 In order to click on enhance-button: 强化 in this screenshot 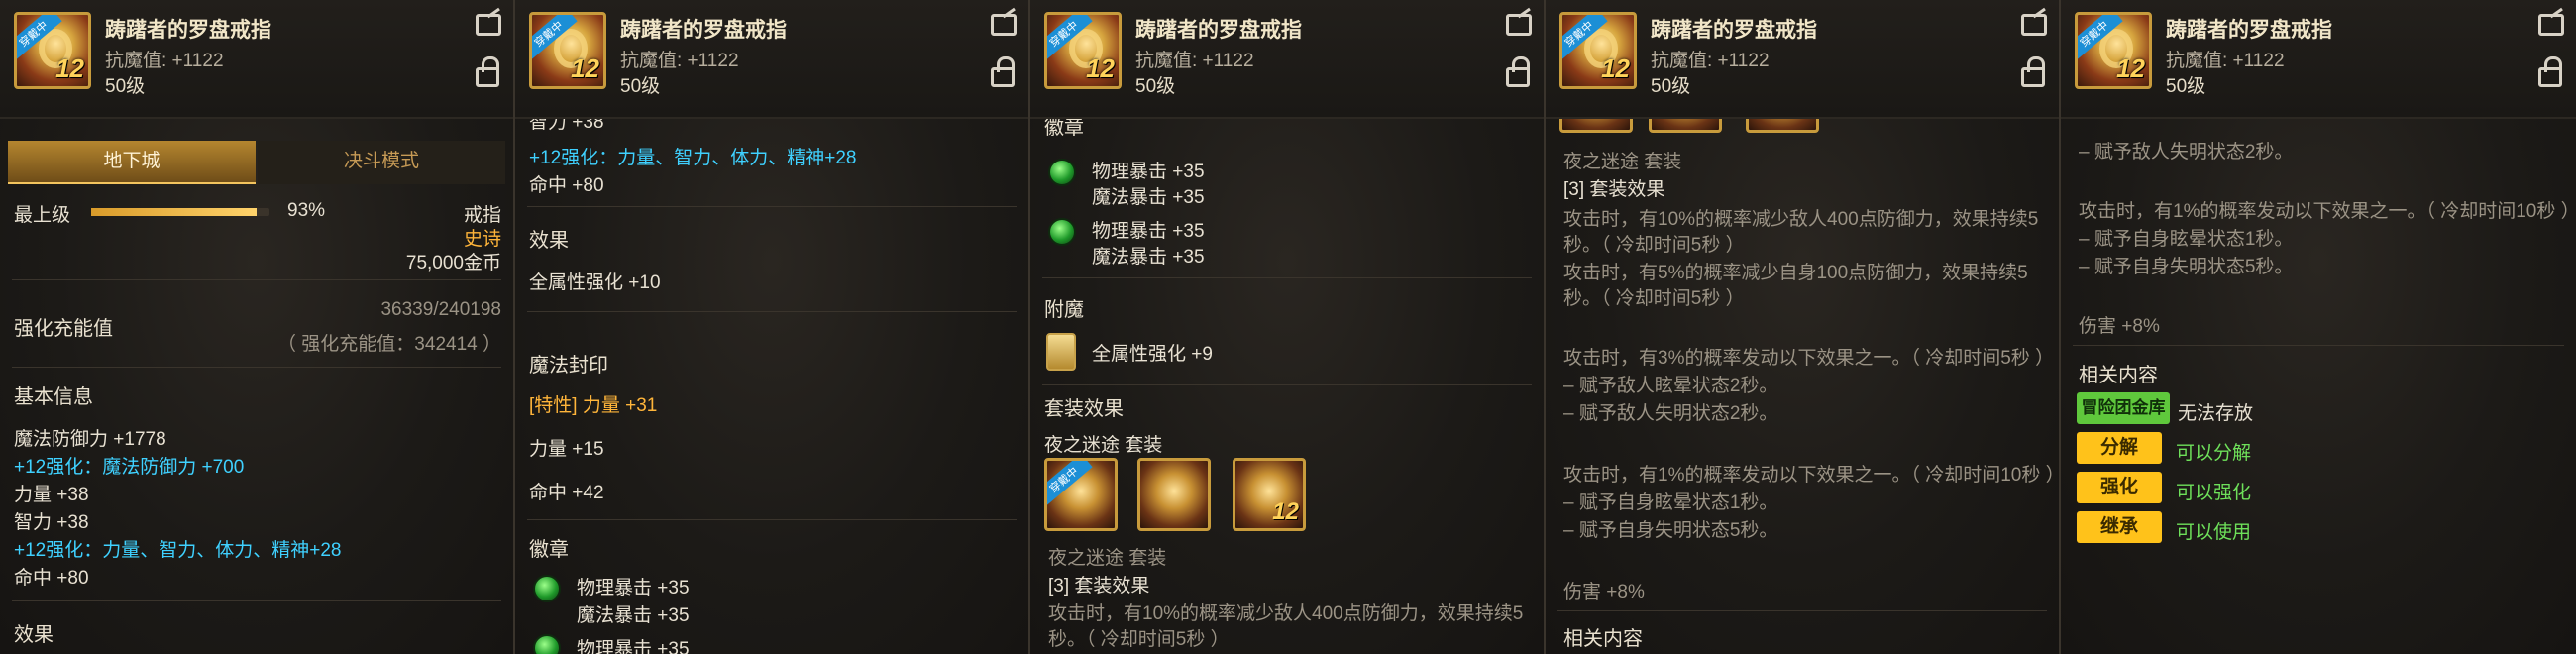, I will do `click(2120, 487)`.